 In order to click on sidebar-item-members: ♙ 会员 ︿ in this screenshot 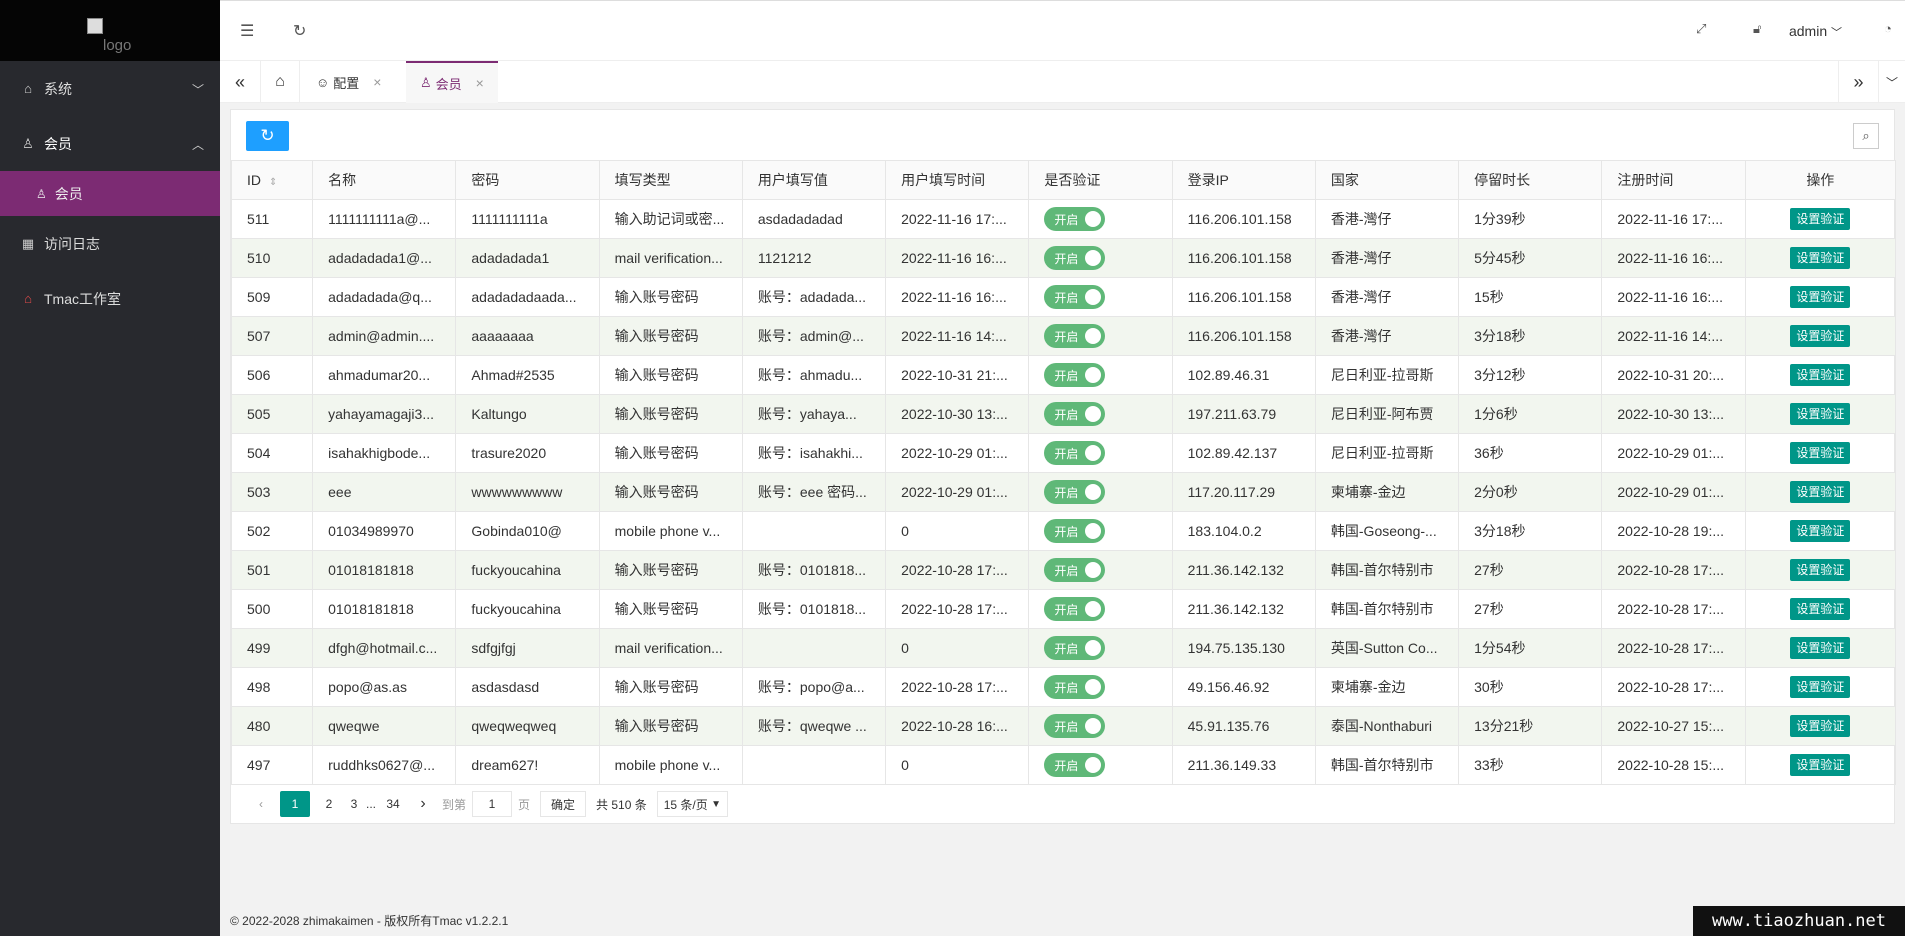, I will do `click(110, 143)`.